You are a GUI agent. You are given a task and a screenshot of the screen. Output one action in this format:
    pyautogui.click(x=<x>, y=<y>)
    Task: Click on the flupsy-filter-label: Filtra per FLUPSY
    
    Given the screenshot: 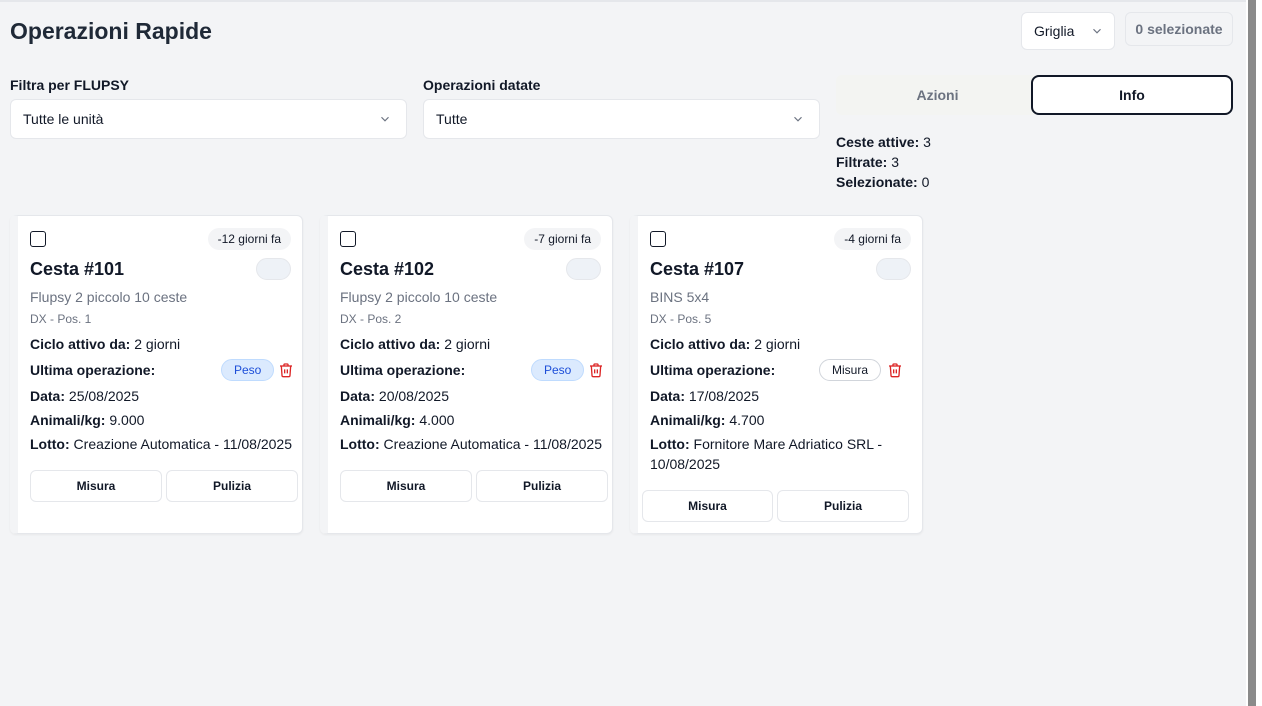 What is the action you would take?
    pyautogui.click(x=70, y=85)
    